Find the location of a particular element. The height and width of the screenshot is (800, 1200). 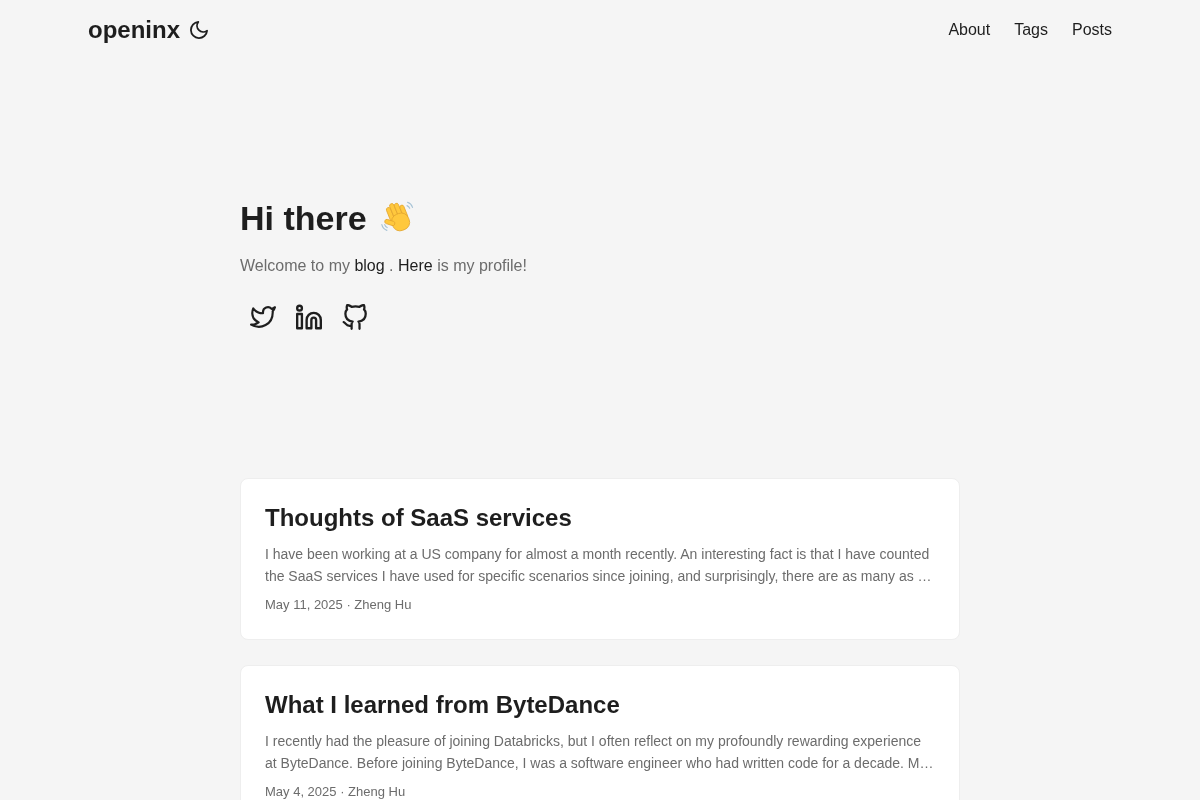

inline-link: Here is located at coordinates (415, 265).